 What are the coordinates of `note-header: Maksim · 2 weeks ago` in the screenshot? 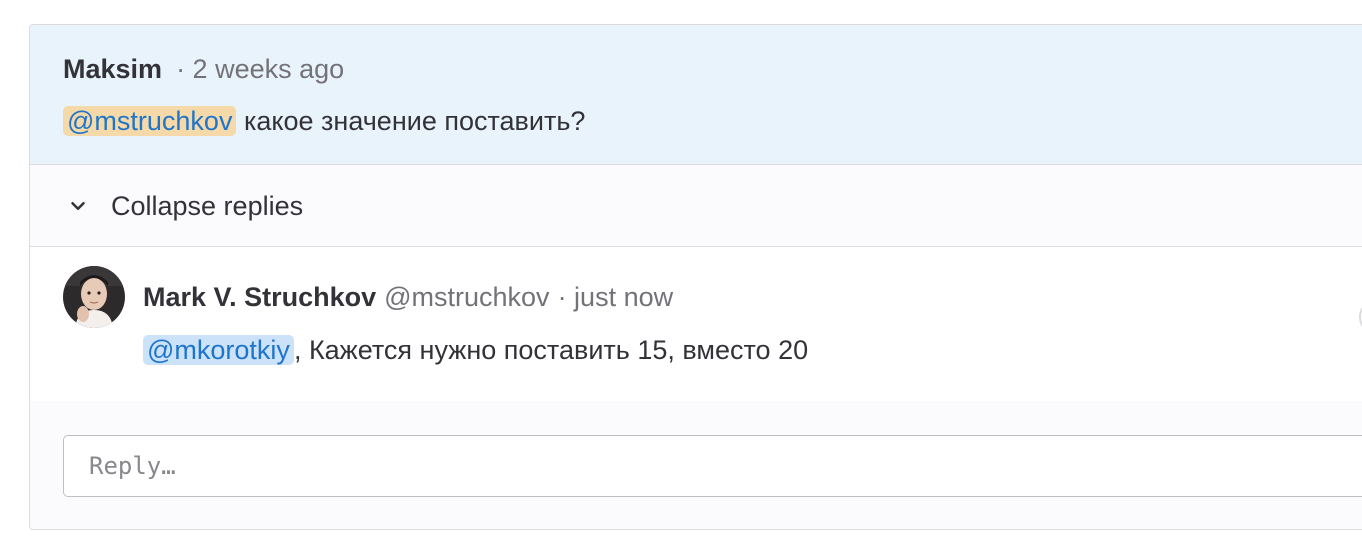 It's located at (203, 69).